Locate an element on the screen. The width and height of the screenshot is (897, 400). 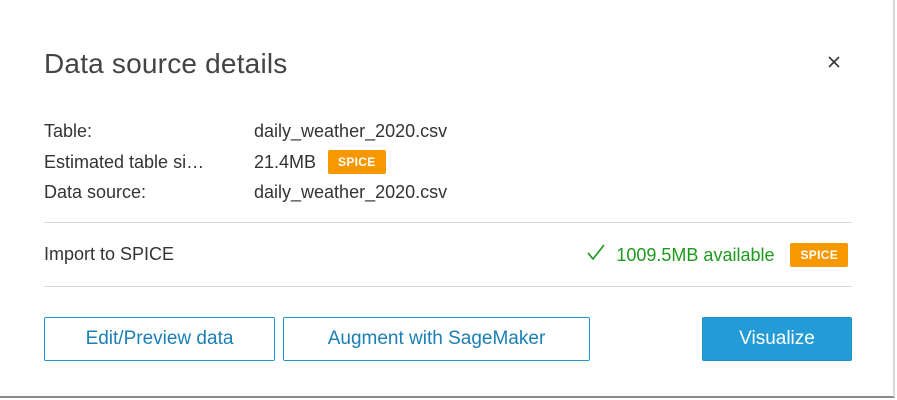
augment-with-sagemaker-button: Augment with SageMaker is located at coordinates (436, 339).